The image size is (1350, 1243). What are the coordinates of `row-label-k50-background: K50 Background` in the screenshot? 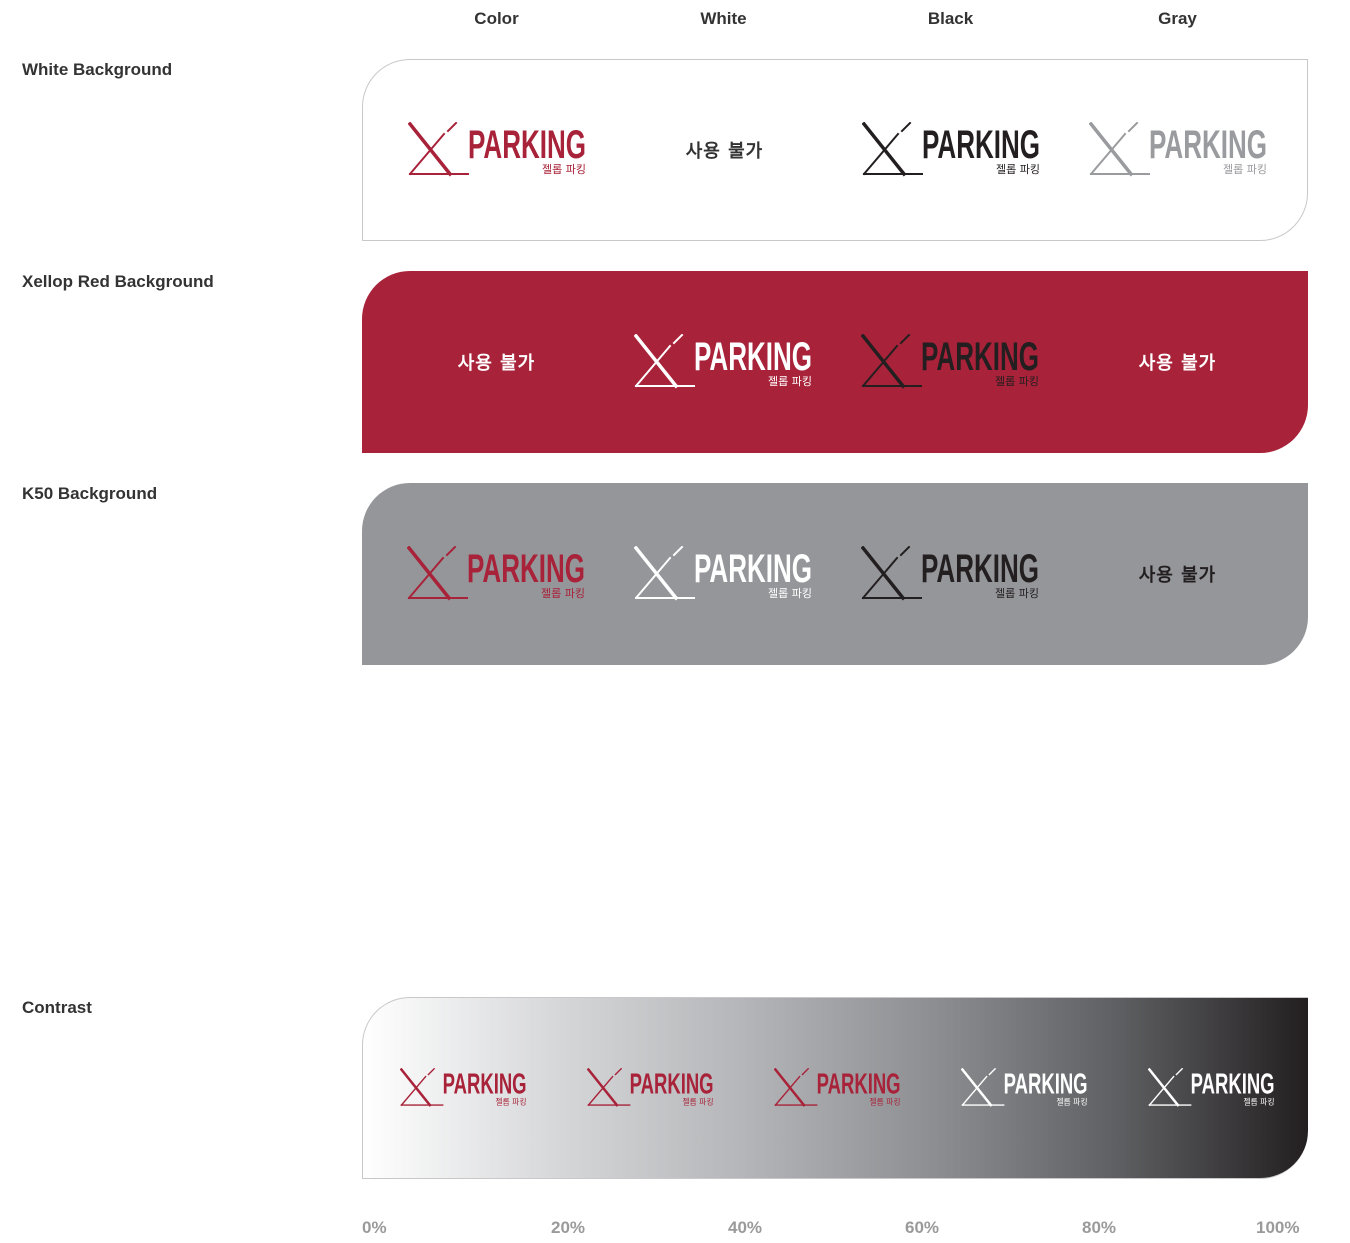 It's located at (90, 493).